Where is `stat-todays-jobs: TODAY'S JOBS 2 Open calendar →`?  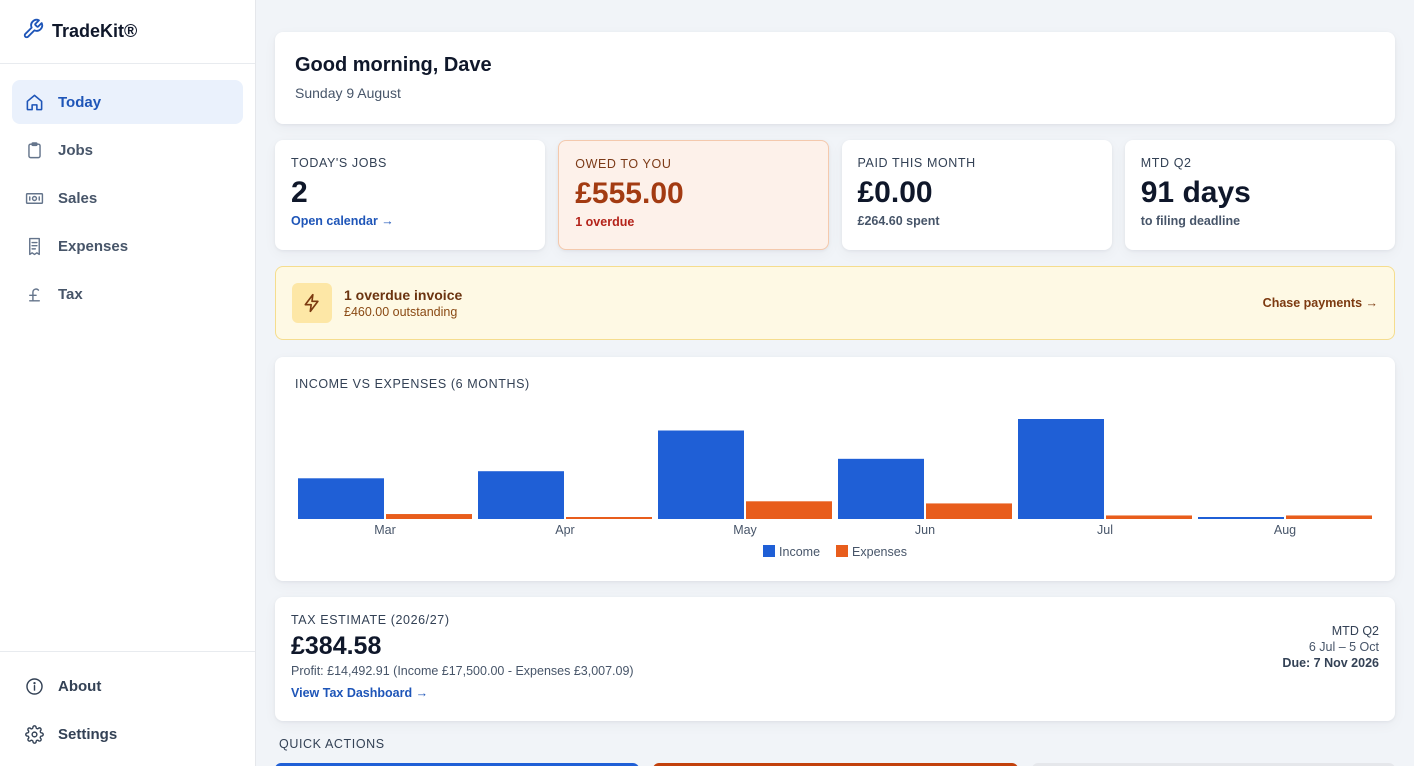
stat-todays-jobs: TODAY'S JOBS 2 Open calendar → is located at coordinates (410, 195).